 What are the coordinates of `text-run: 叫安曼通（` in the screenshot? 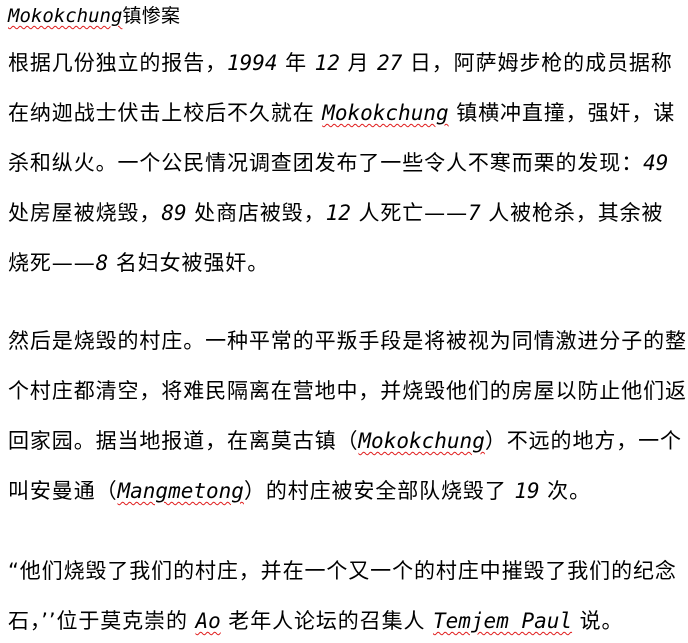 It's located at (63, 491).